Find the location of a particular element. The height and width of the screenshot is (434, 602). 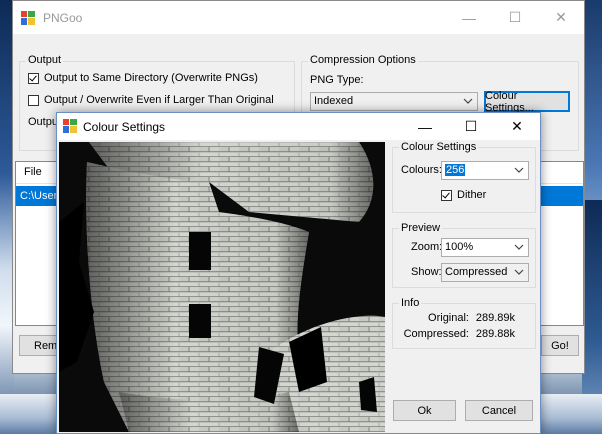

dialog-close-button: ✕ is located at coordinates (517, 126).